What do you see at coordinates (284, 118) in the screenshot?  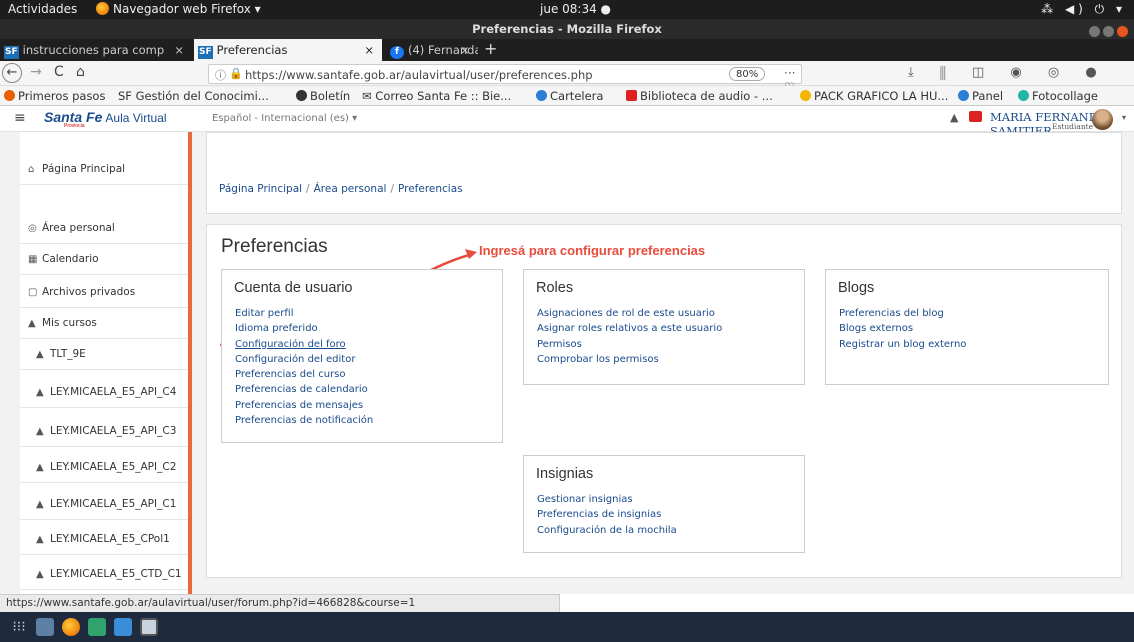 I see `language-selector: Español - Internacional (es) ▾` at bounding box center [284, 118].